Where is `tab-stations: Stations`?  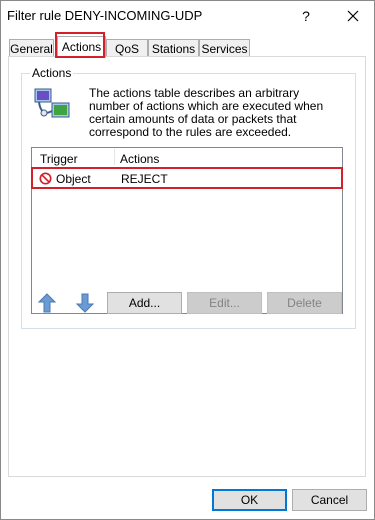 tab-stations: Stations is located at coordinates (173, 48).